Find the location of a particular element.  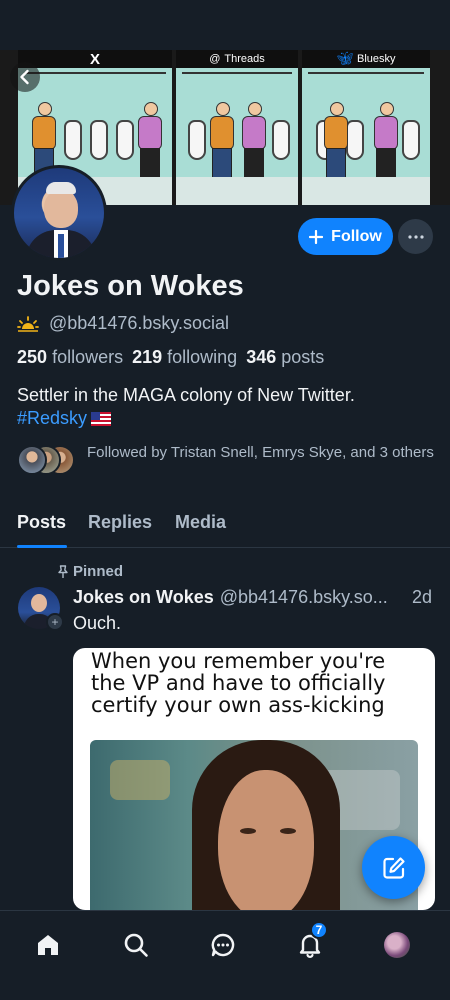

butterfly-icon: 🦋︎ is located at coordinates (344, 58).